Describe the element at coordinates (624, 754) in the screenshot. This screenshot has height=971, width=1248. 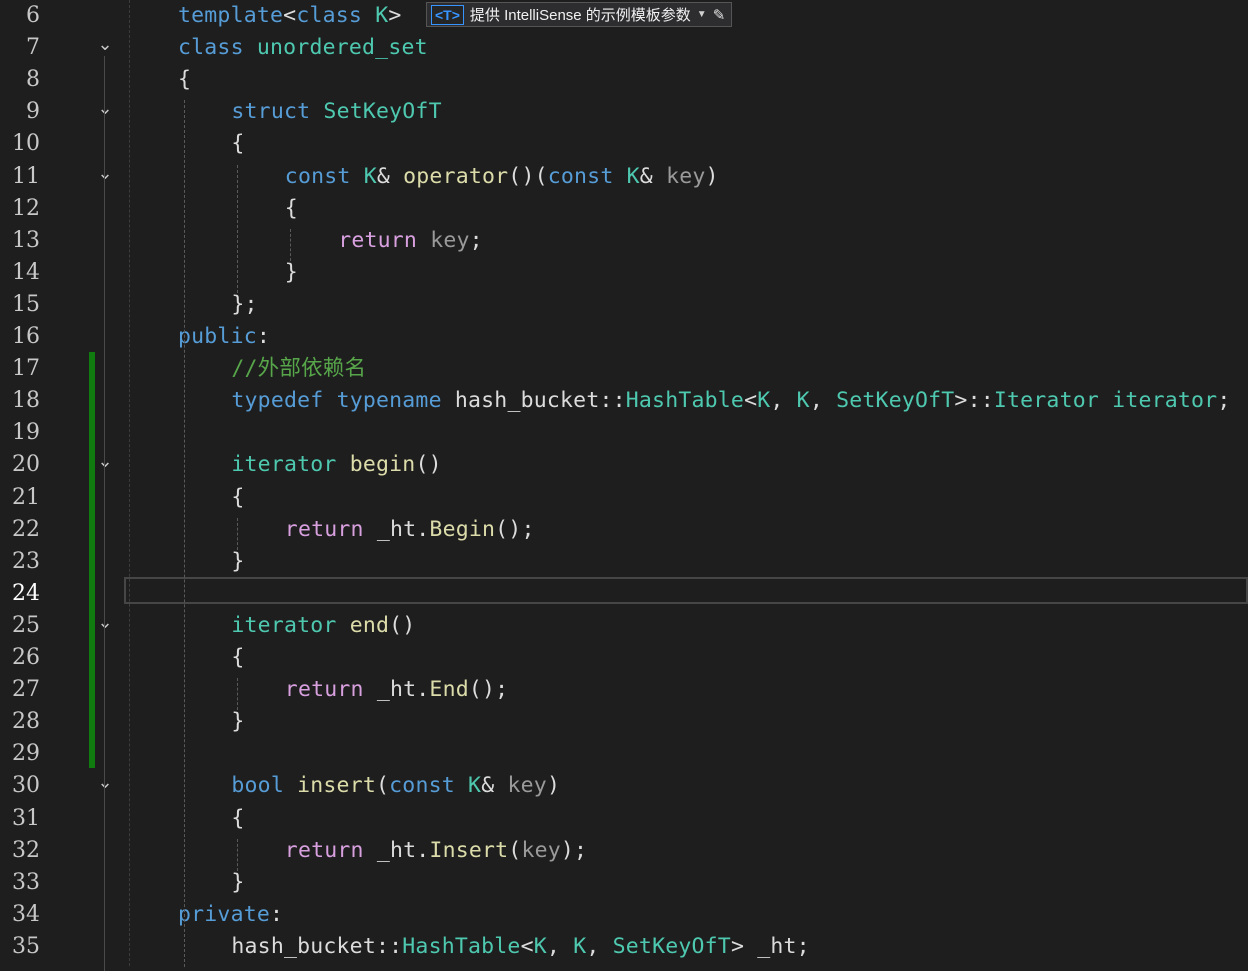
I see `code-line: 29` at that location.